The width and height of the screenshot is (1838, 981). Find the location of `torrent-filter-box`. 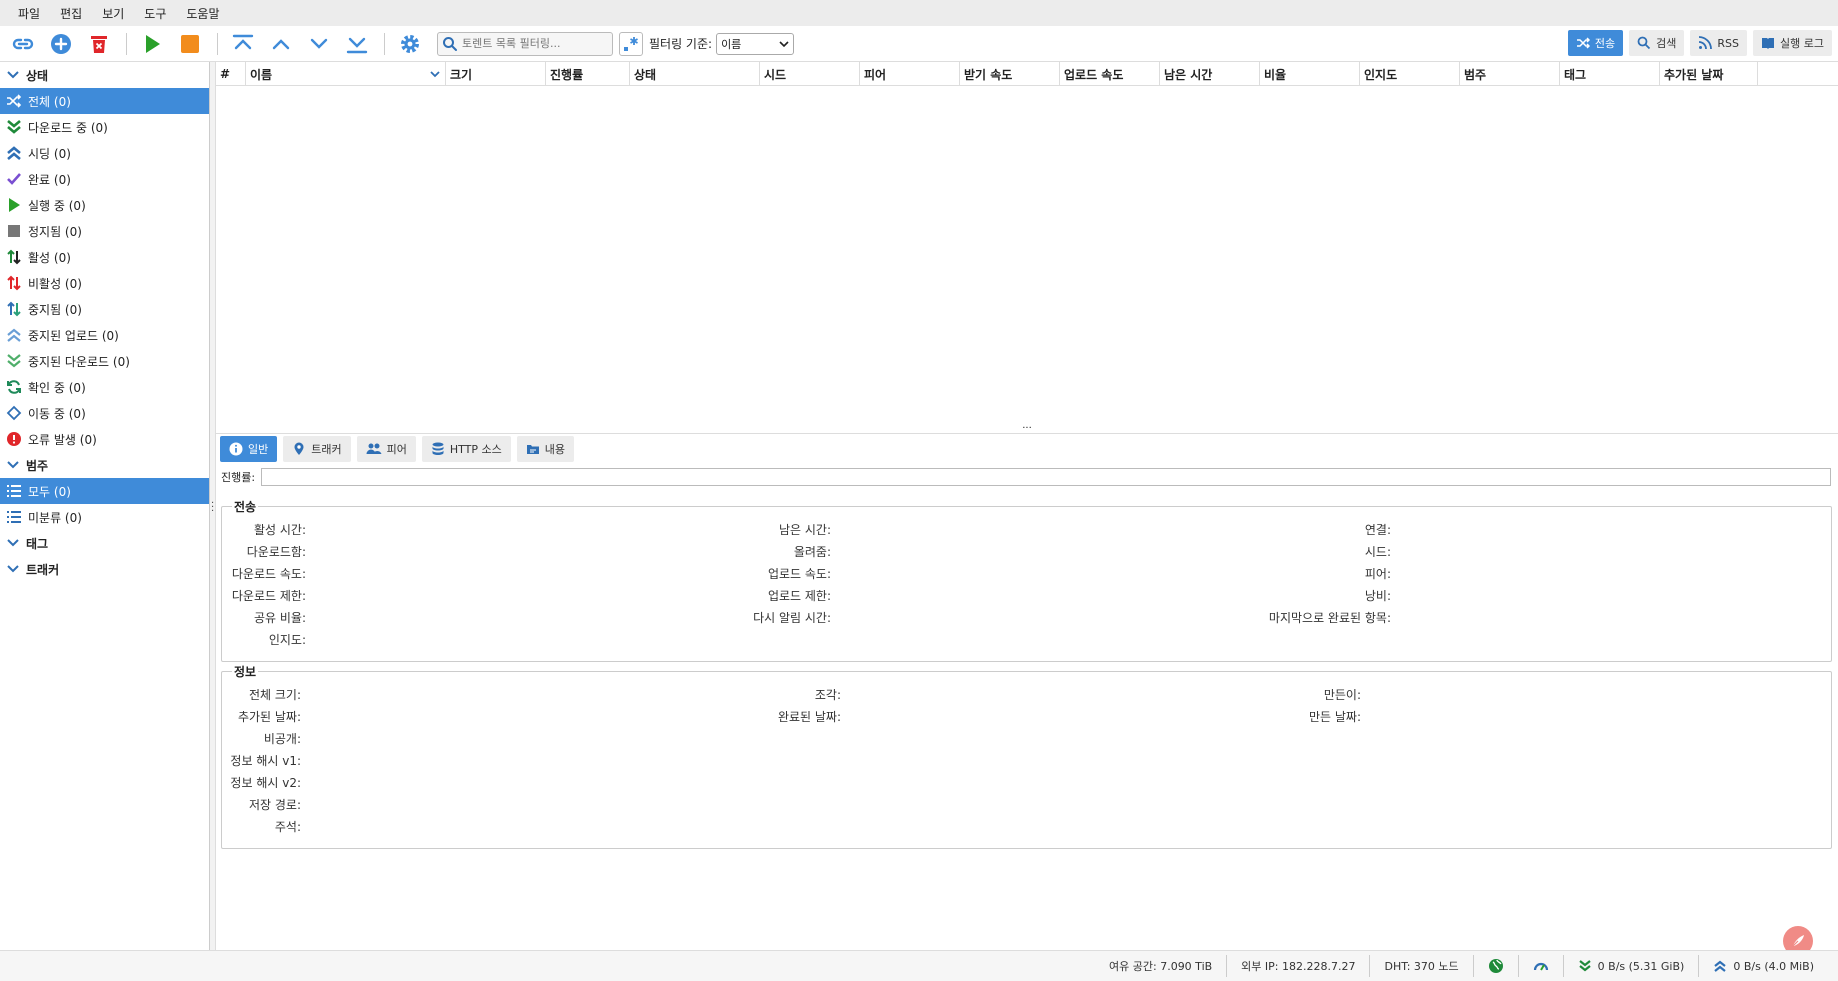

torrent-filter-box is located at coordinates (525, 43).